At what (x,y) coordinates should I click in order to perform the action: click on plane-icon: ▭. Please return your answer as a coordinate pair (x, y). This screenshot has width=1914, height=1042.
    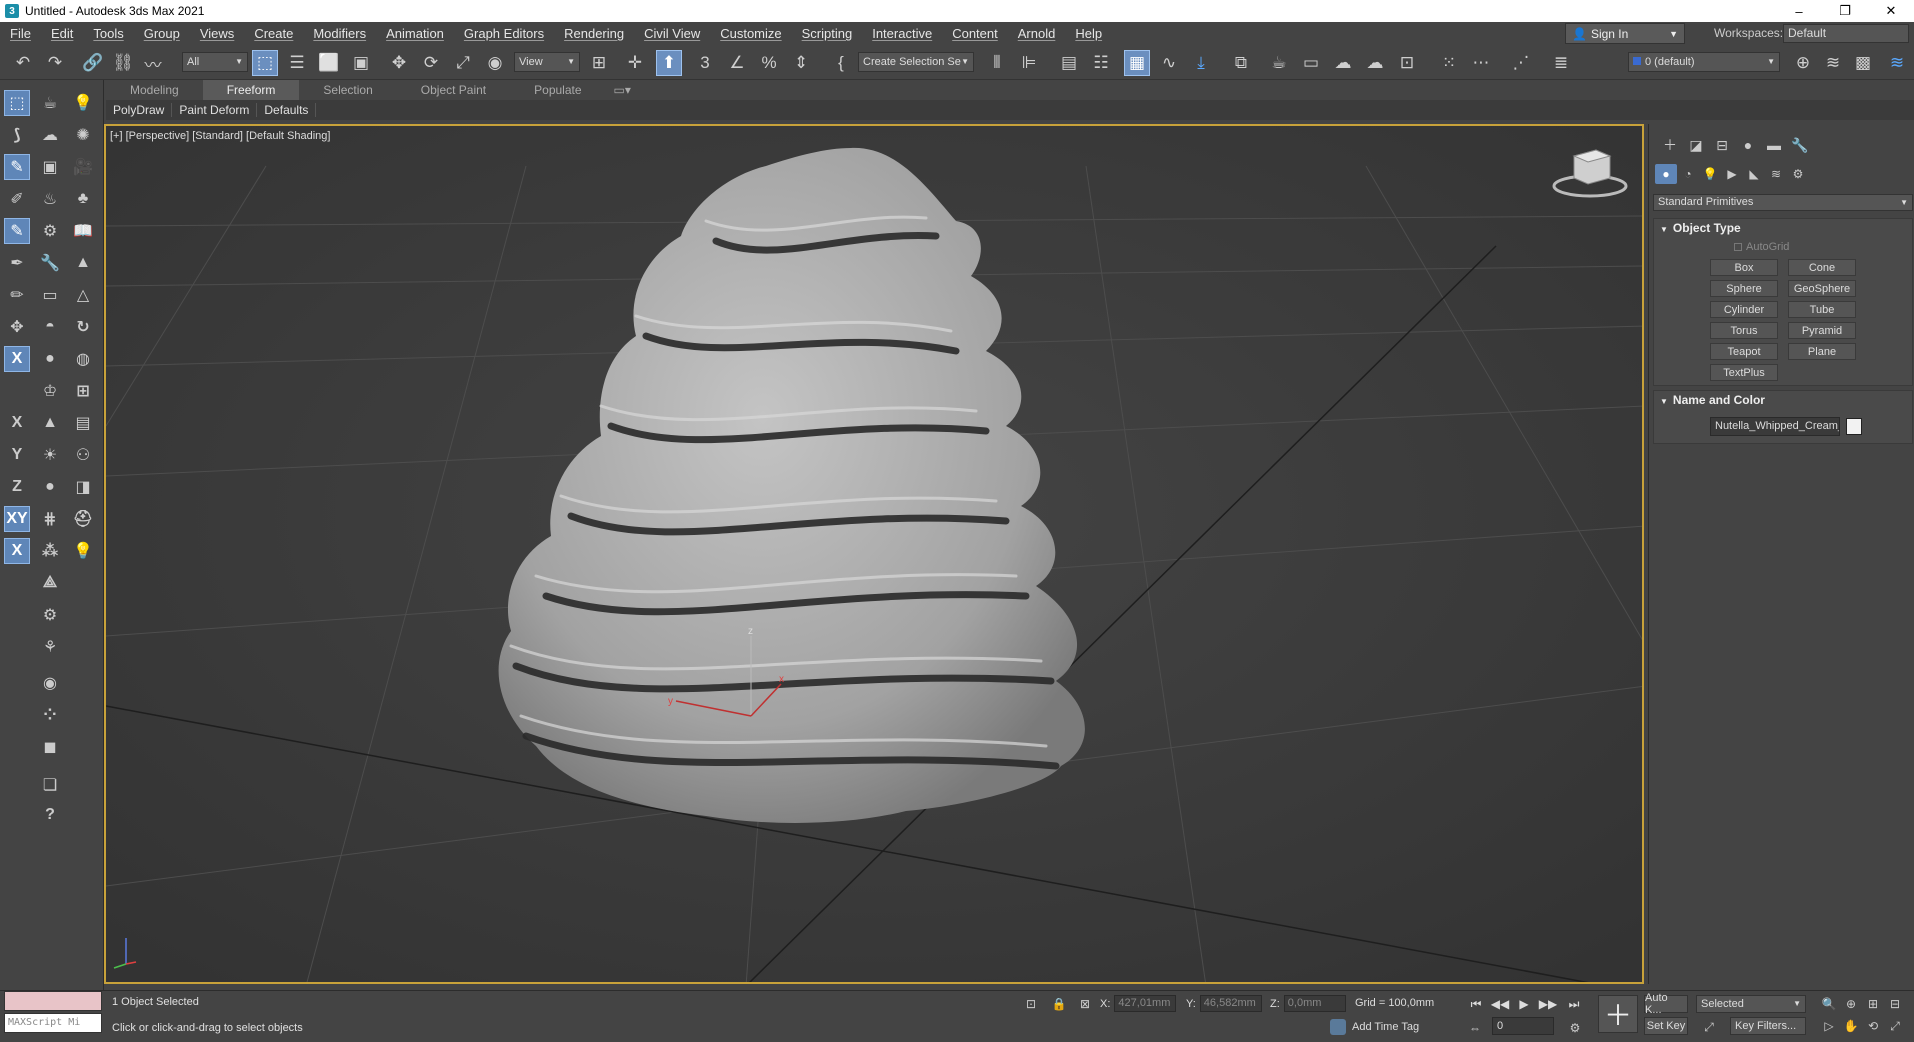
    Looking at the image, I should click on (50, 295).